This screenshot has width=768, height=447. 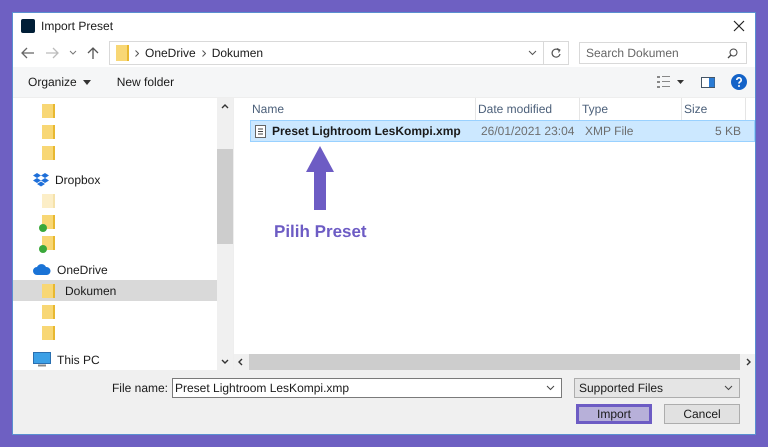 I want to click on scroll-left-icon, so click(x=240, y=362).